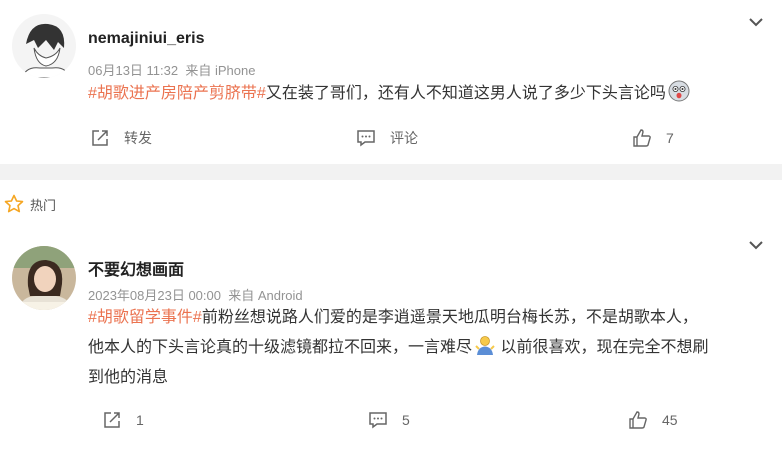 The width and height of the screenshot is (782, 449). I want to click on action-bar: 1 5 45, so click(391, 423).